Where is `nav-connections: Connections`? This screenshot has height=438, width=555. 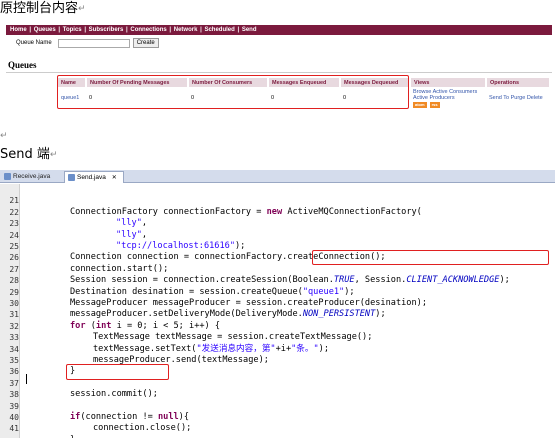
nav-connections: Connections is located at coordinates (148, 30).